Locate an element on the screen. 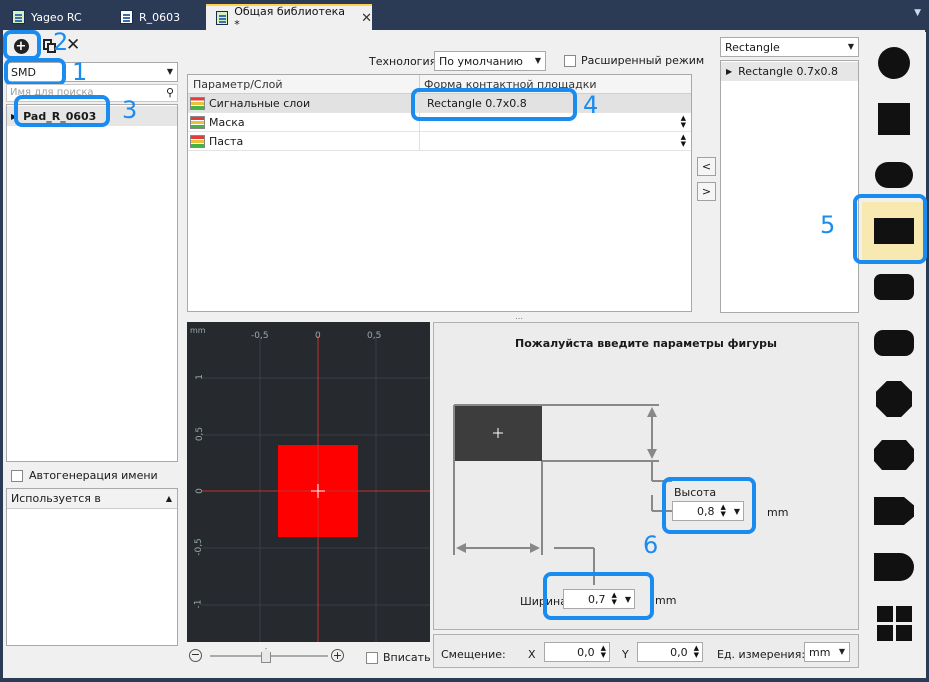 Image resolution: width=929 pixels, height=682 pixels. tab-r-0603: R_0603 is located at coordinates (155, 17).